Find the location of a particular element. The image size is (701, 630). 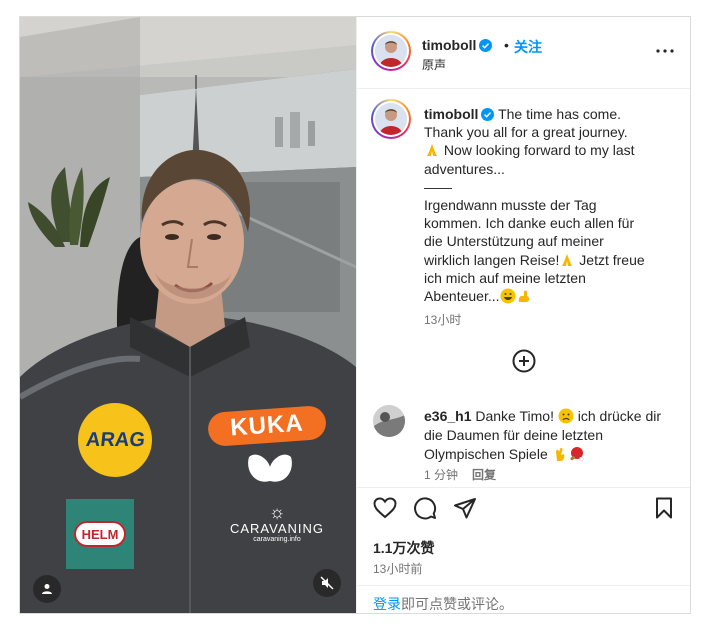

tagged-users-button is located at coordinates (47, 589).